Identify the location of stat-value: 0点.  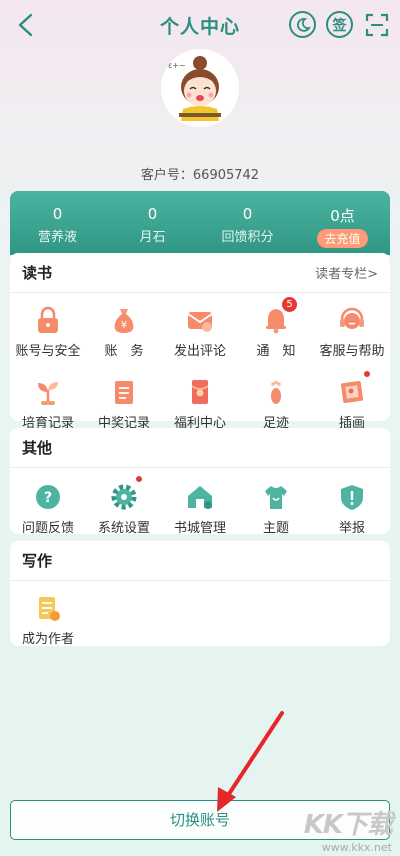
(342, 216).